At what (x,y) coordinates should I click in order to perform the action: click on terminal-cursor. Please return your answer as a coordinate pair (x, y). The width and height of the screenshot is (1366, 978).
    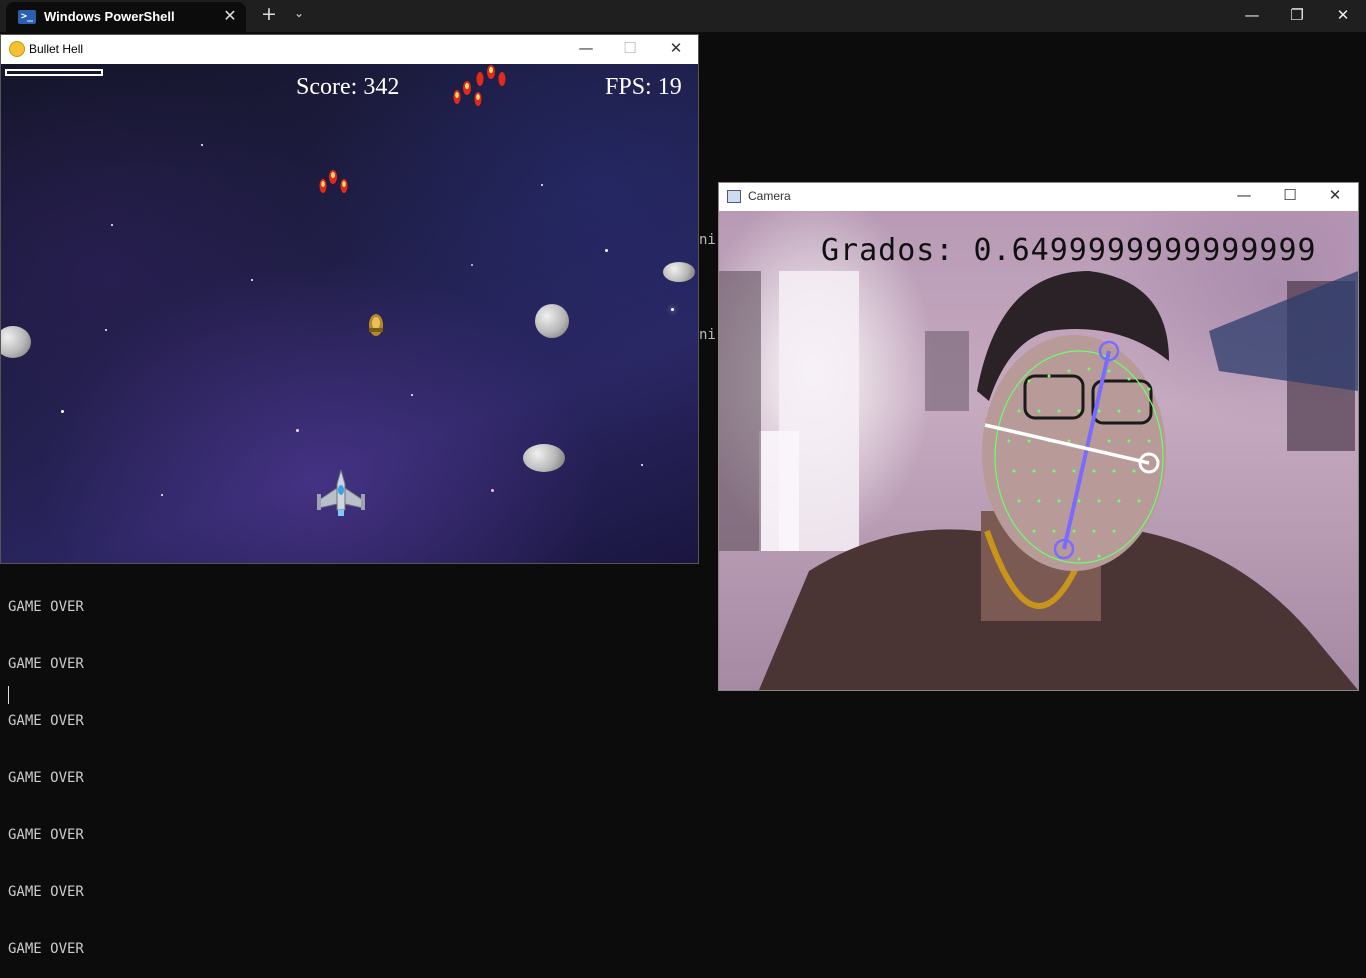
    Looking at the image, I should click on (8, 695).